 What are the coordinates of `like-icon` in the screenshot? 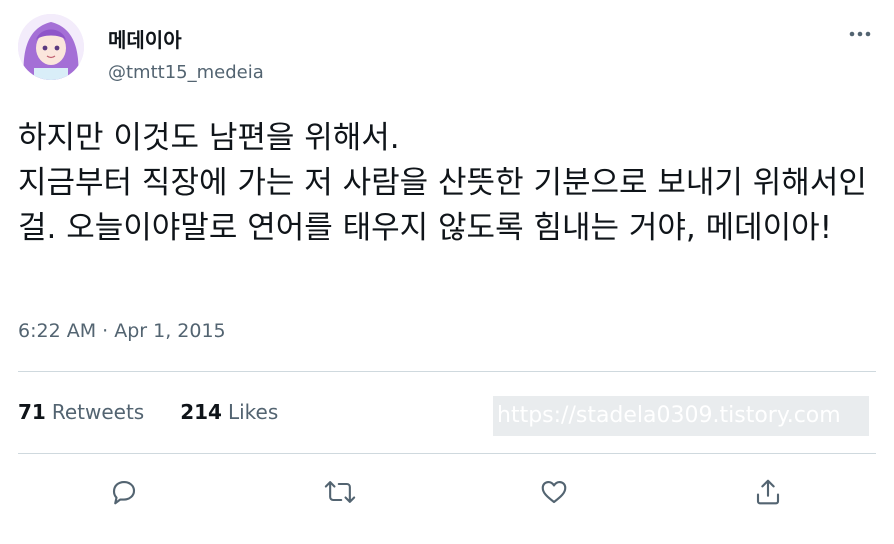 It's located at (554, 492).